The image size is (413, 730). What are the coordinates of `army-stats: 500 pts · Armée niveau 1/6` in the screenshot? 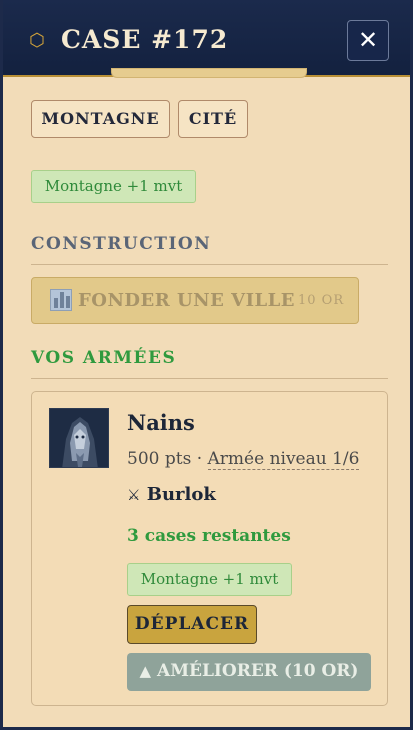 It's located at (243, 459).